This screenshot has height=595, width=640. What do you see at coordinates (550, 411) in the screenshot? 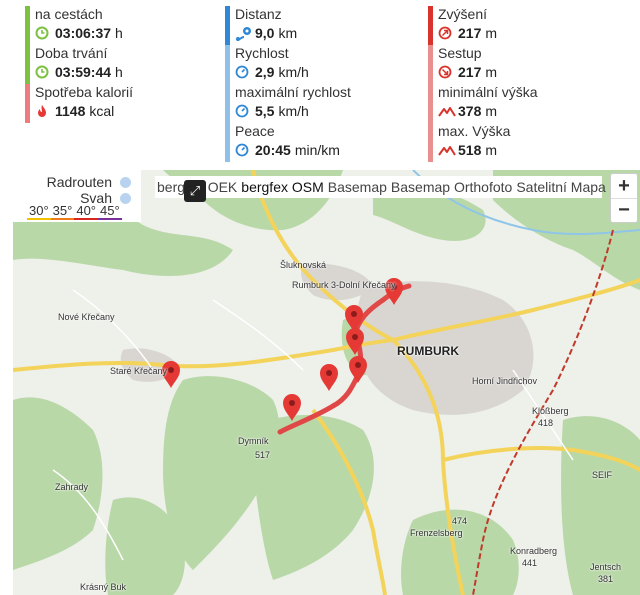
I see `map-label: Kloßberg` at bounding box center [550, 411].